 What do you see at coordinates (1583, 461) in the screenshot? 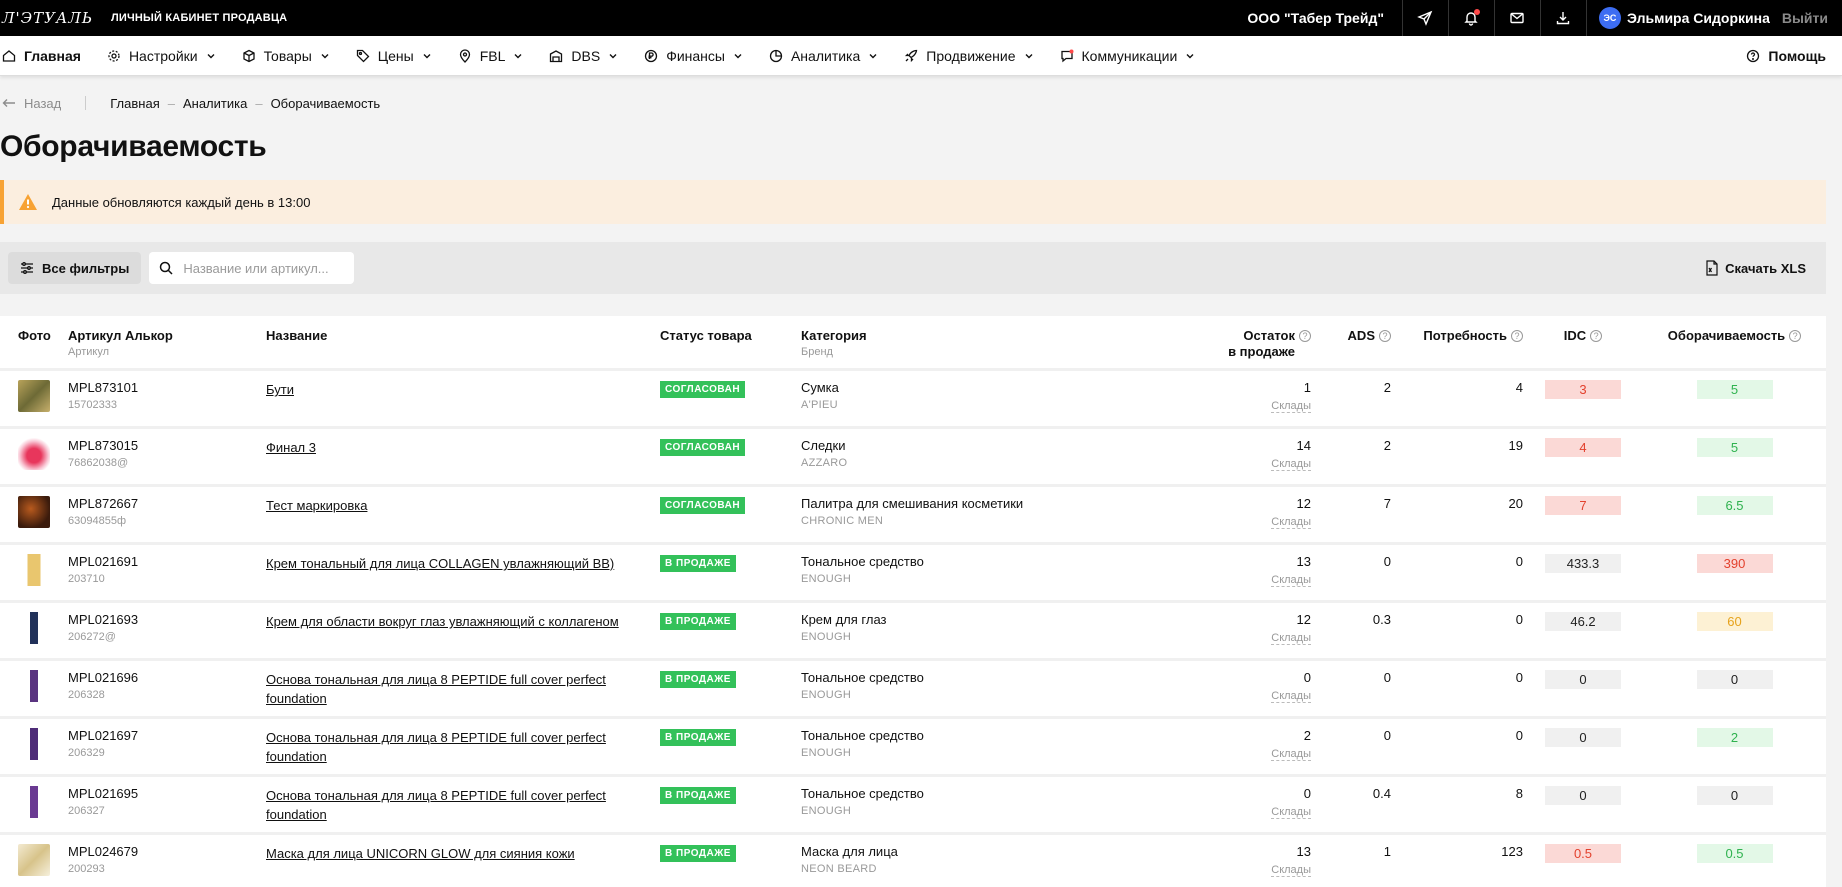
I see `idc-cell: 4` at bounding box center [1583, 461].